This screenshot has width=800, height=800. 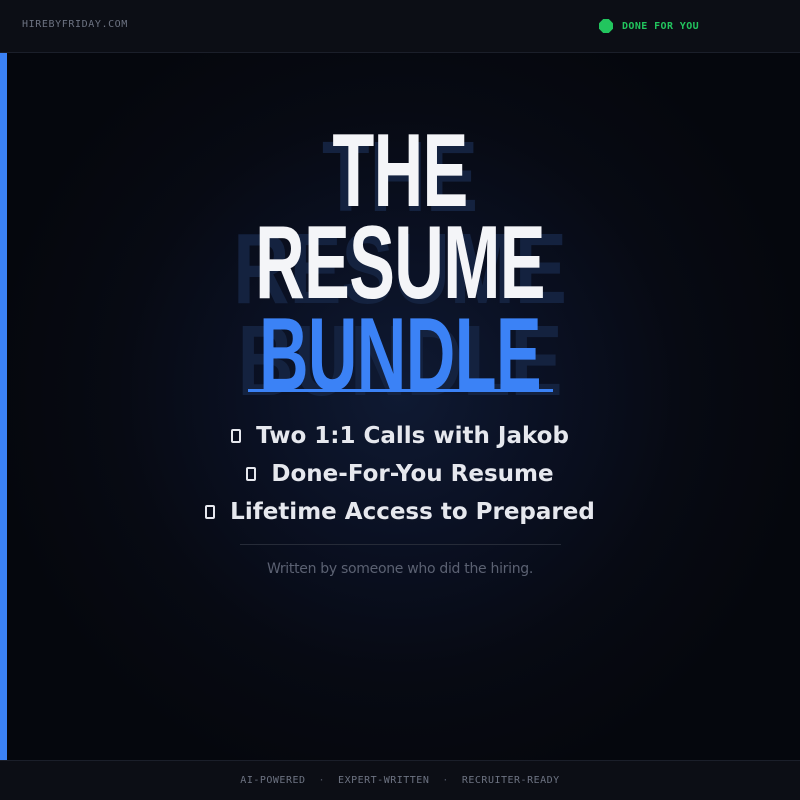 I want to click on status-label: DONE FOR YOU, so click(x=661, y=26).